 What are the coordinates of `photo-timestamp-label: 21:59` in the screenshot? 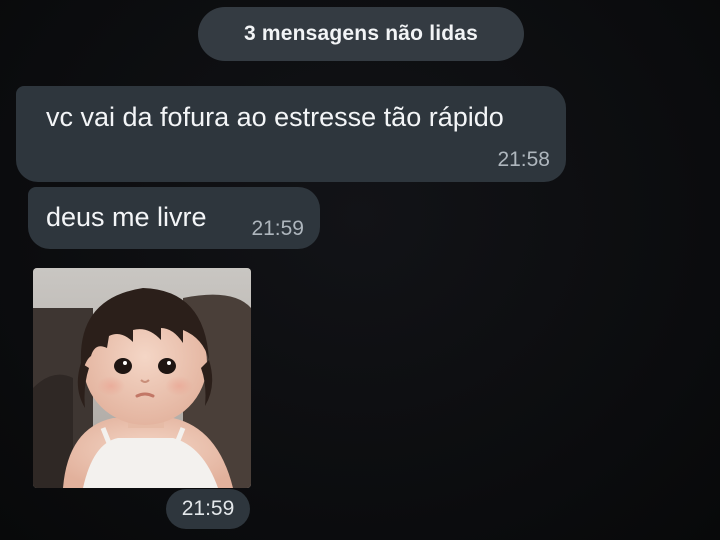 It's located at (208, 508).